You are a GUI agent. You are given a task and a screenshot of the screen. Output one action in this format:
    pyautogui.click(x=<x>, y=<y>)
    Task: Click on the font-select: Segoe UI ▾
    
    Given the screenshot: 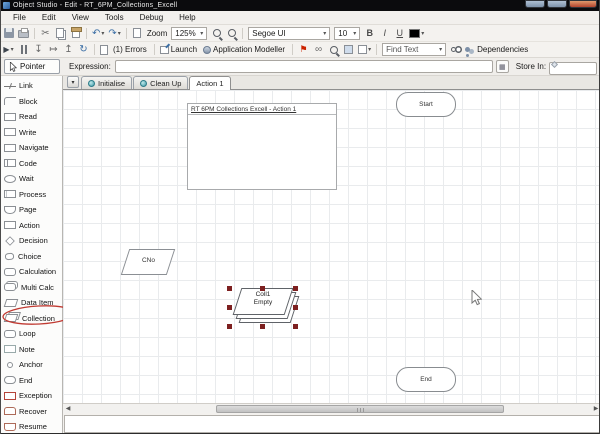 What is the action you would take?
    pyautogui.click(x=289, y=33)
    